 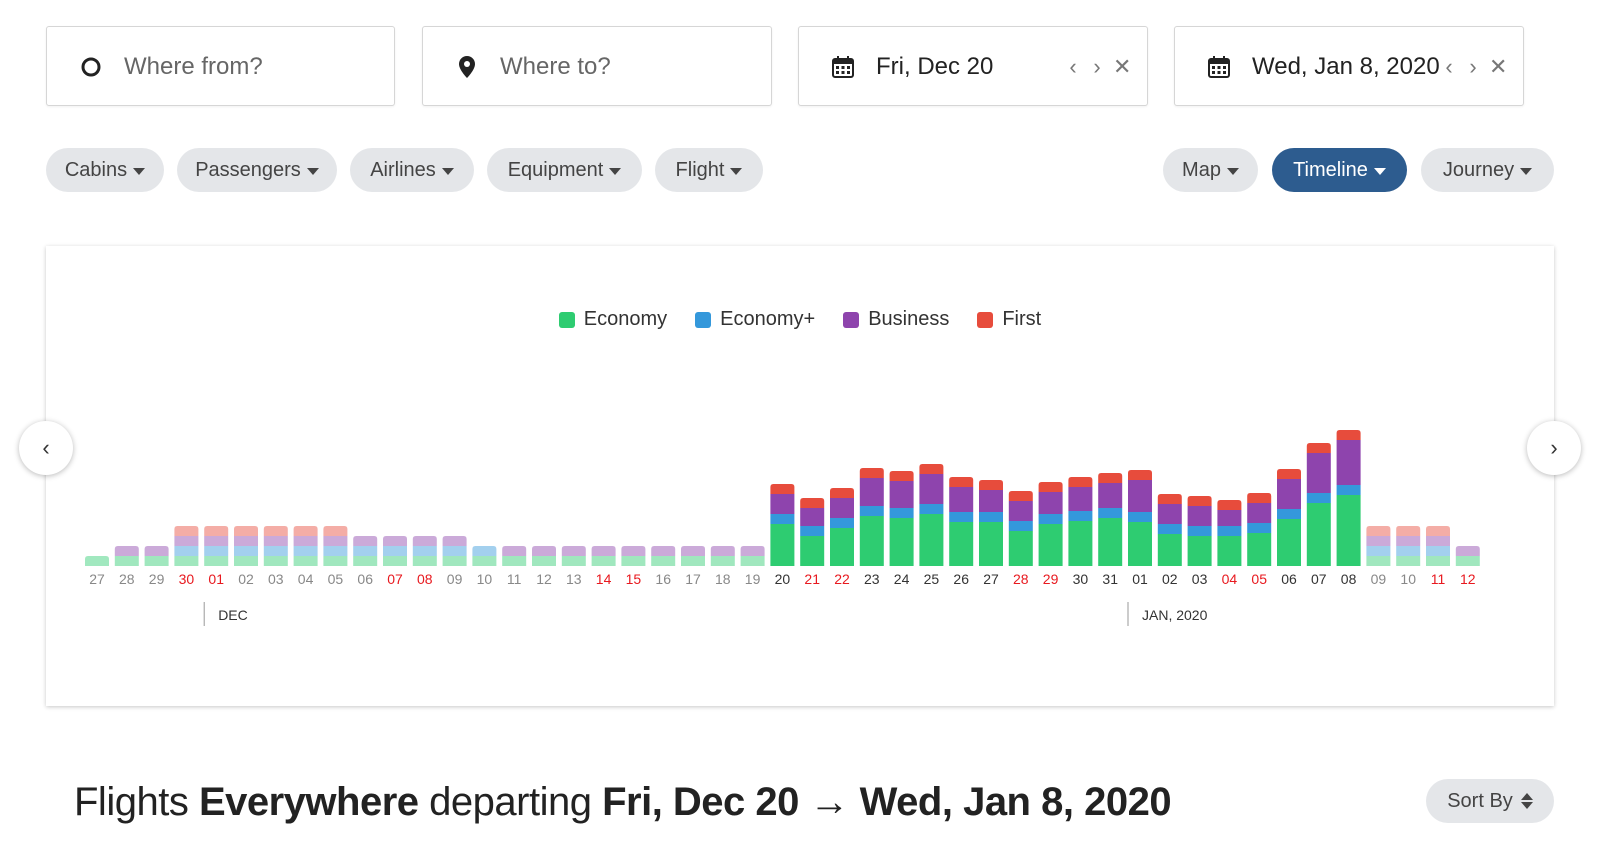 What do you see at coordinates (597, 66) in the screenshot?
I see `destination-field: Where to?` at bounding box center [597, 66].